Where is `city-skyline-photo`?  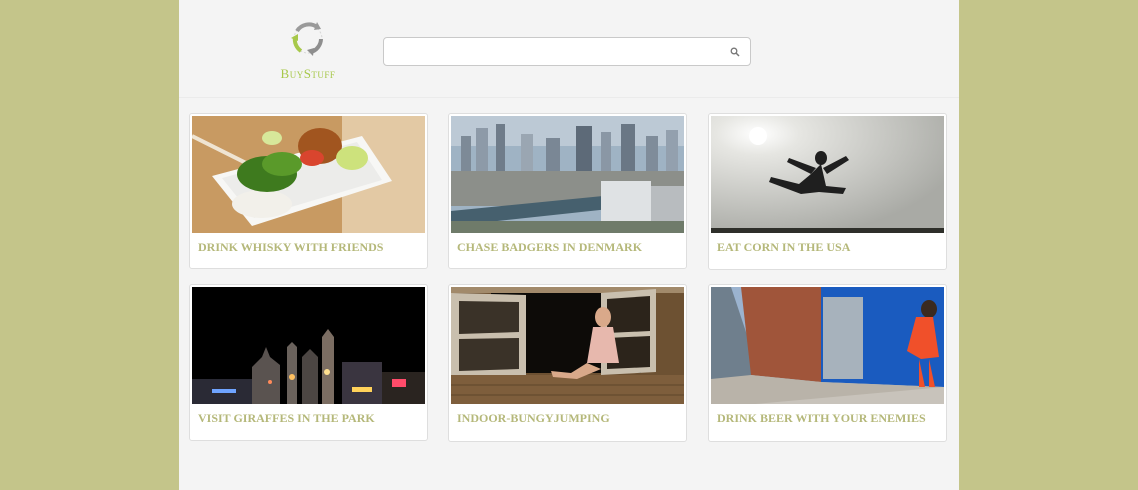 city-skyline-photo is located at coordinates (567, 174).